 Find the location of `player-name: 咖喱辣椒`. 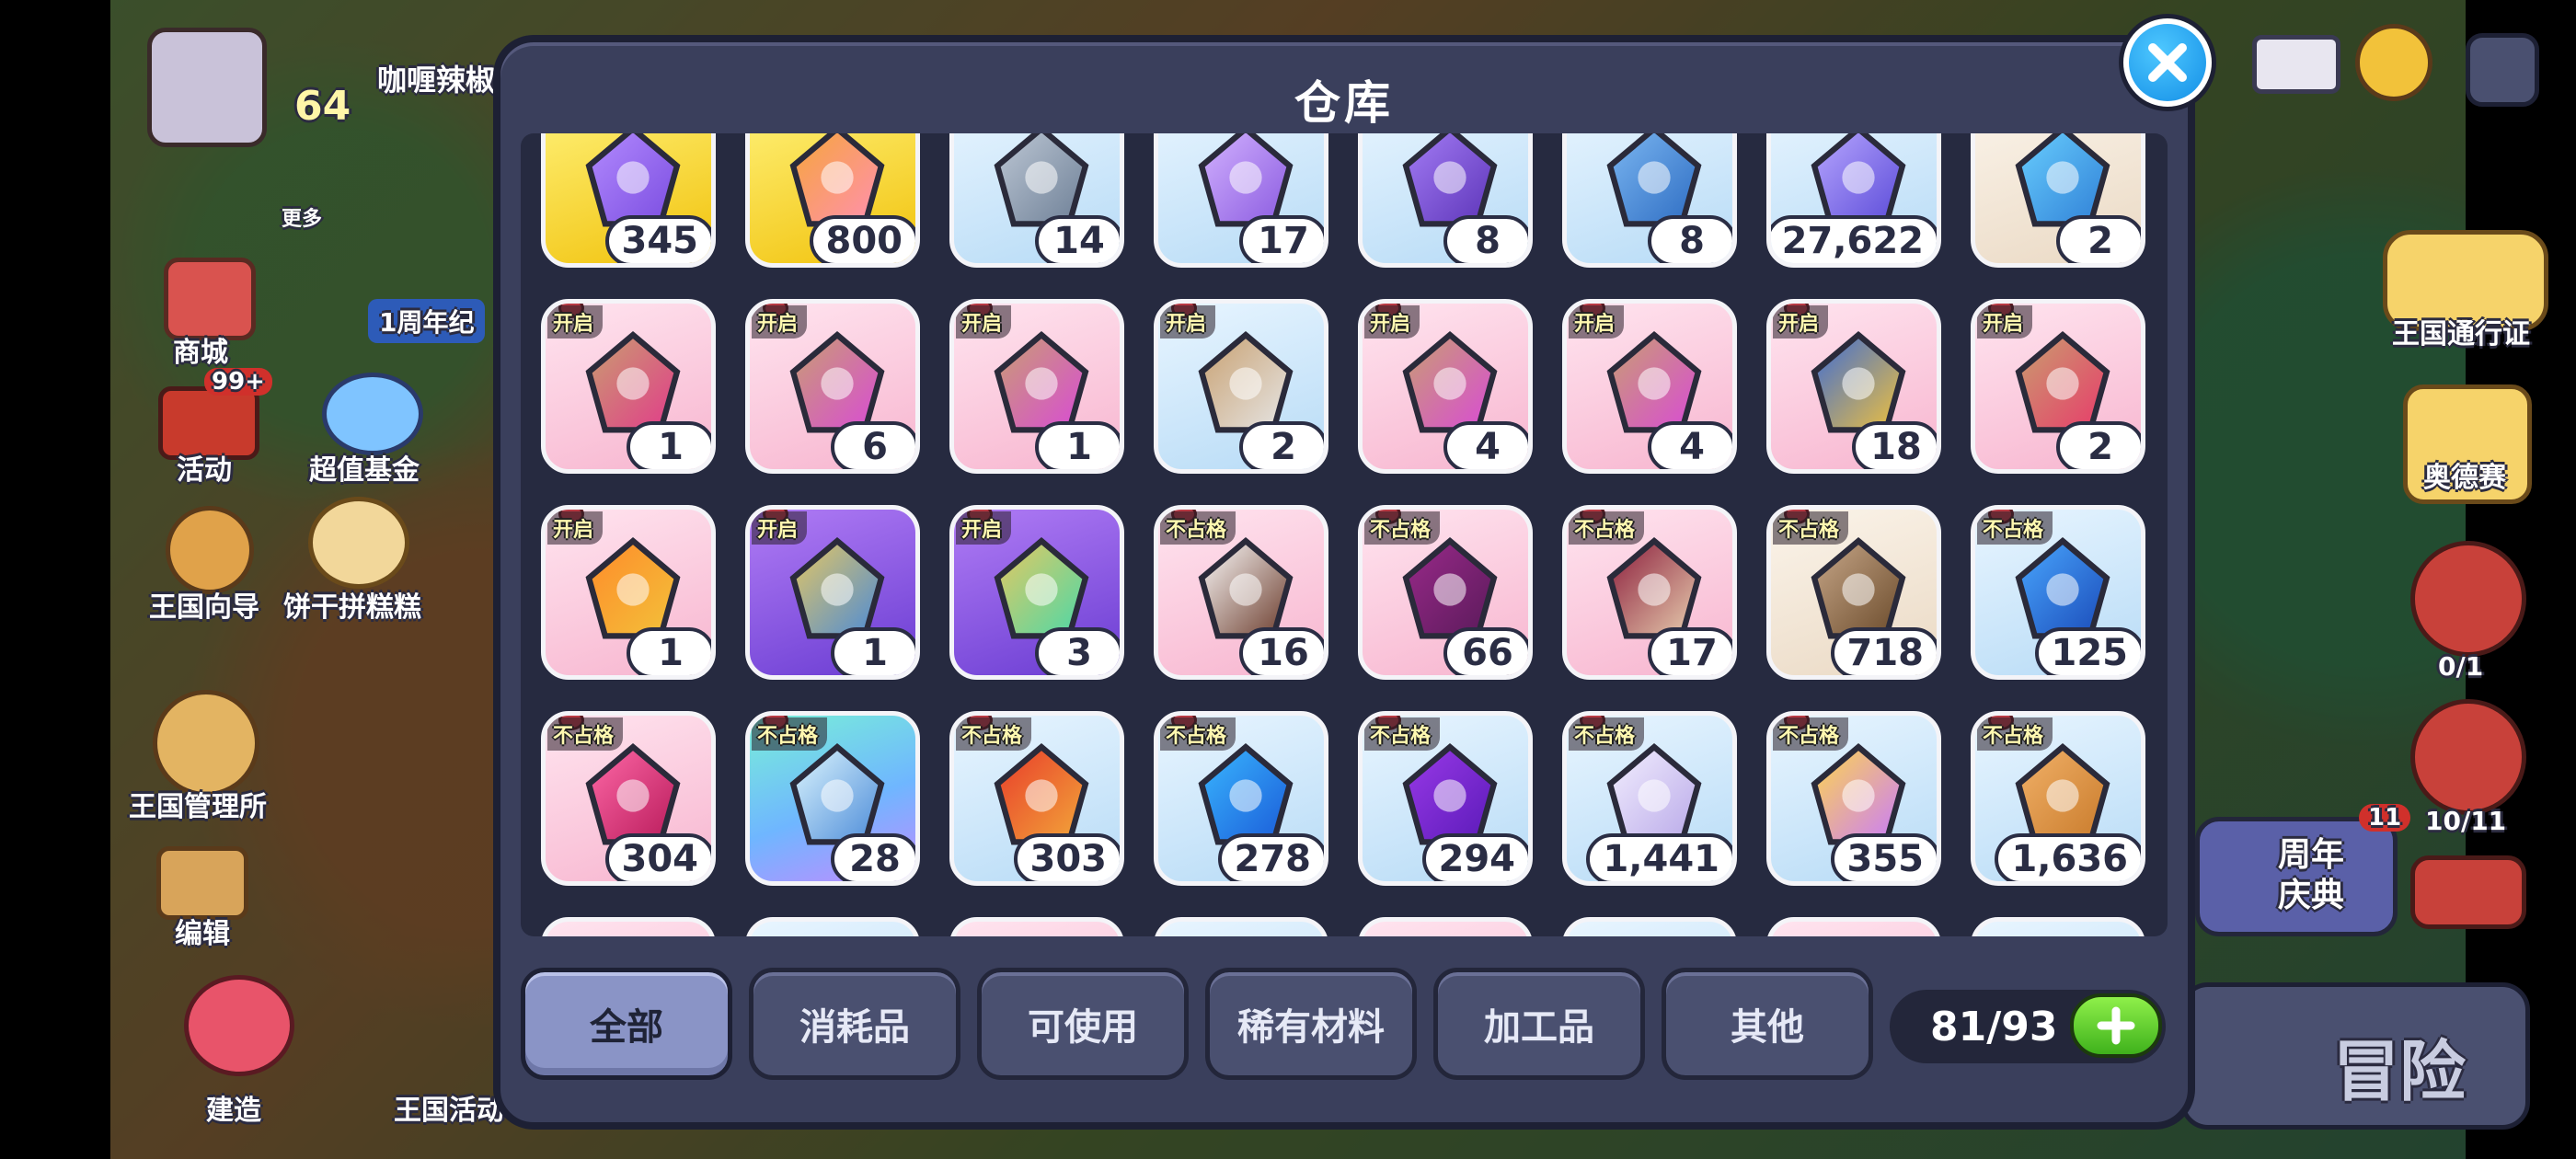

player-name: 咖喱辣椒 is located at coordinates (436, 80).